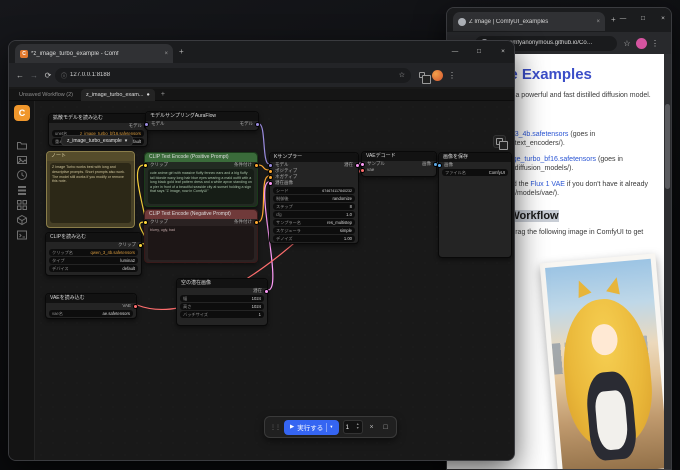 This screenshot has height=470, width=680. Describe the element at coordinates (663, 18) in the screenshot. I see `docs-close-button: ×` at that location.